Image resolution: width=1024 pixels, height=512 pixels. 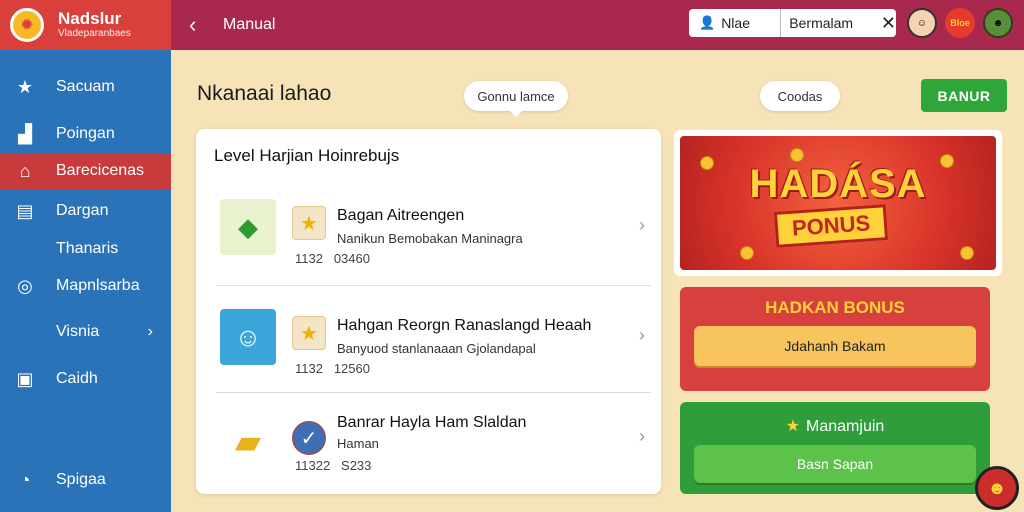 What do you see at coordinates (835, 346) in the screenshot?
I see `claim-bonus-button: Jdahanh Bakam` at bounding box center [835, 346].